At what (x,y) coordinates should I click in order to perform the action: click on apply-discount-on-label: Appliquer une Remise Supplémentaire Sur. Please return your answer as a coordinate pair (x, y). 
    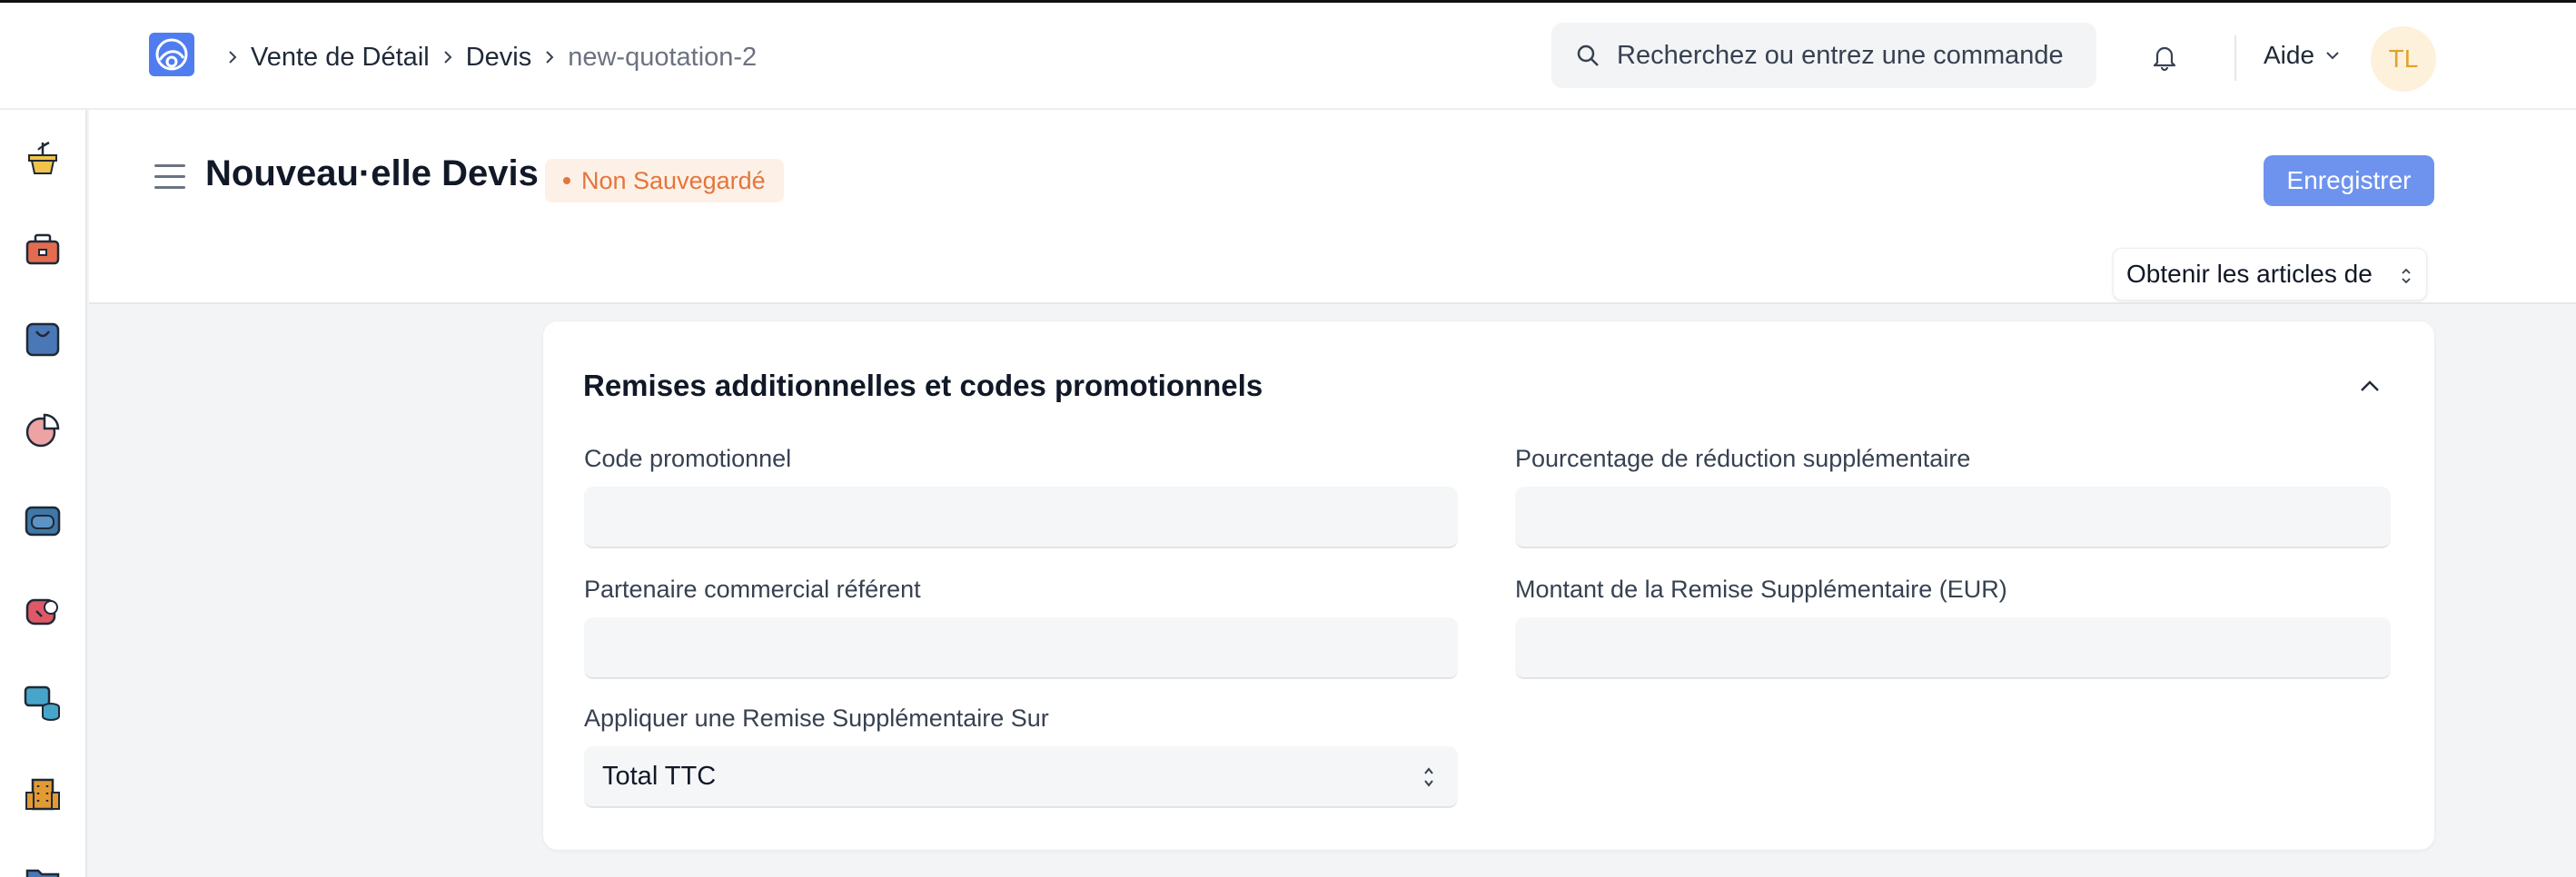
    Looking at the image, I should click on (816, 718).